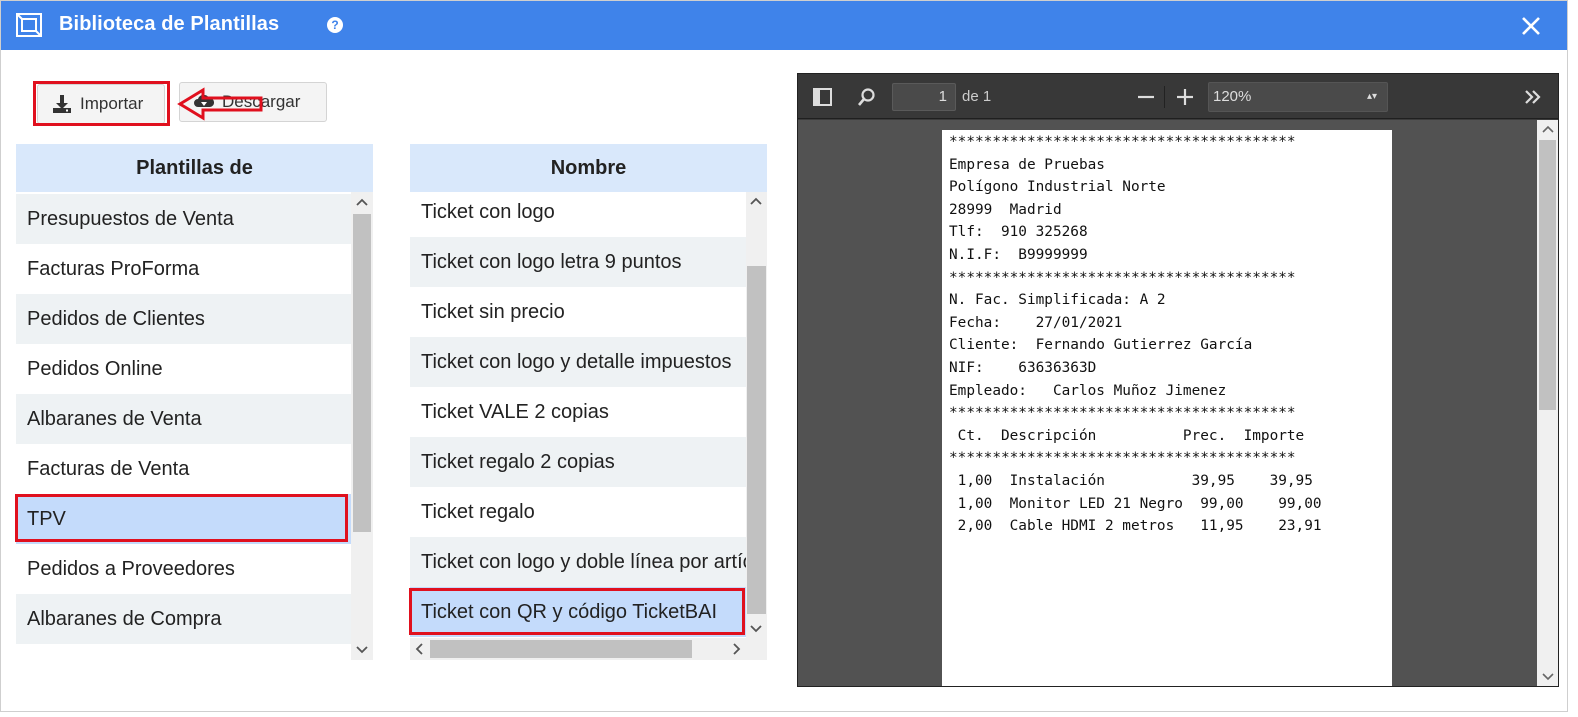  I want to click on list-item-selected: TPV, so click(183, 519).